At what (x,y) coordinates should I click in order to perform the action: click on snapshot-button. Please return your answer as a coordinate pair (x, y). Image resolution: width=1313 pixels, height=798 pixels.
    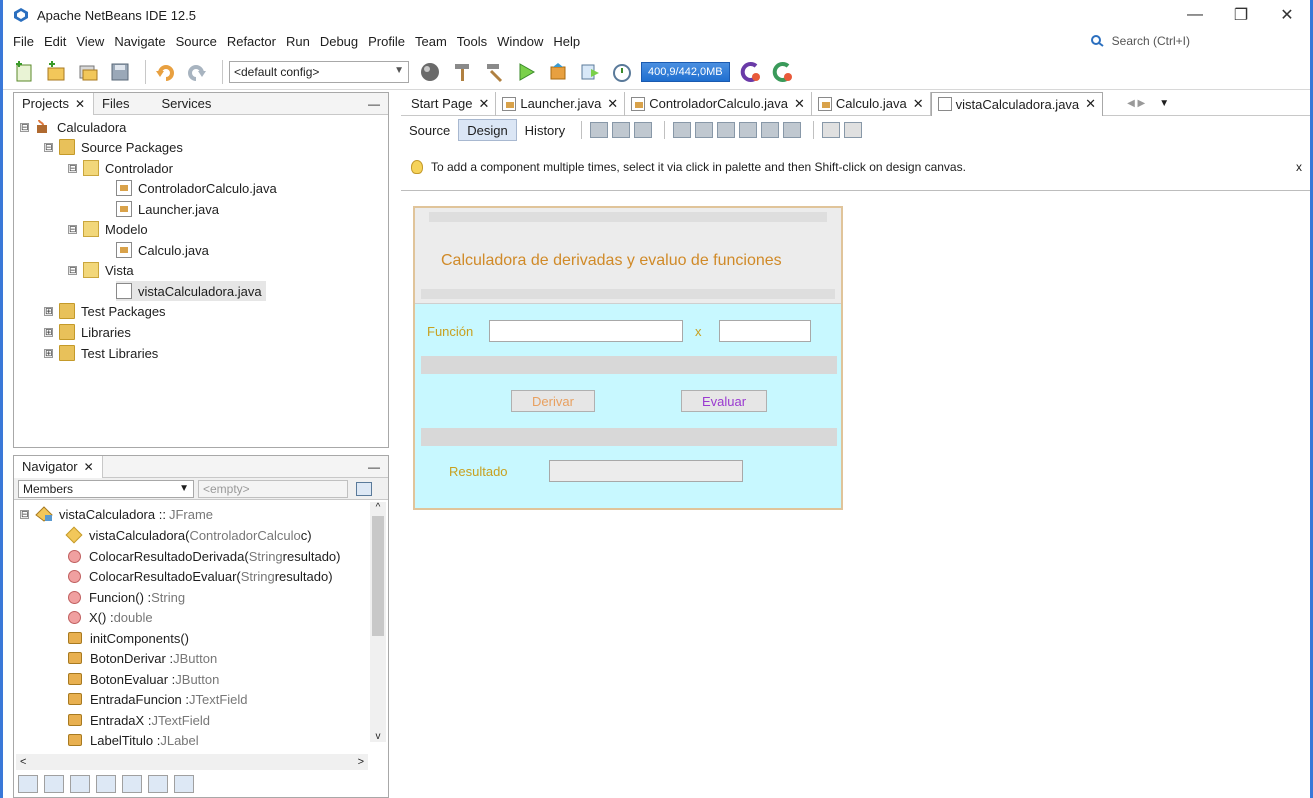
    Looking at the image, I should click on (783, 72).